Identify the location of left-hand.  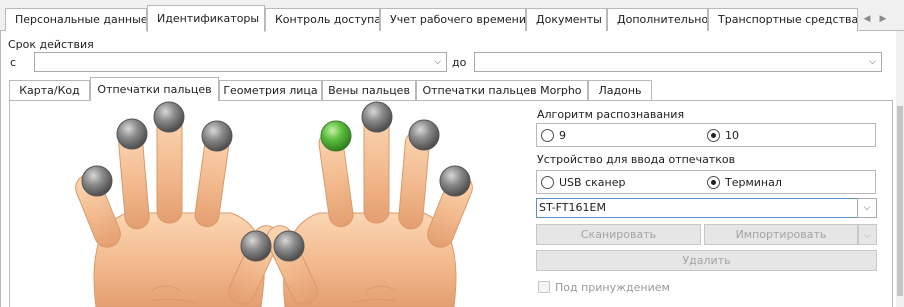
(177, 209).